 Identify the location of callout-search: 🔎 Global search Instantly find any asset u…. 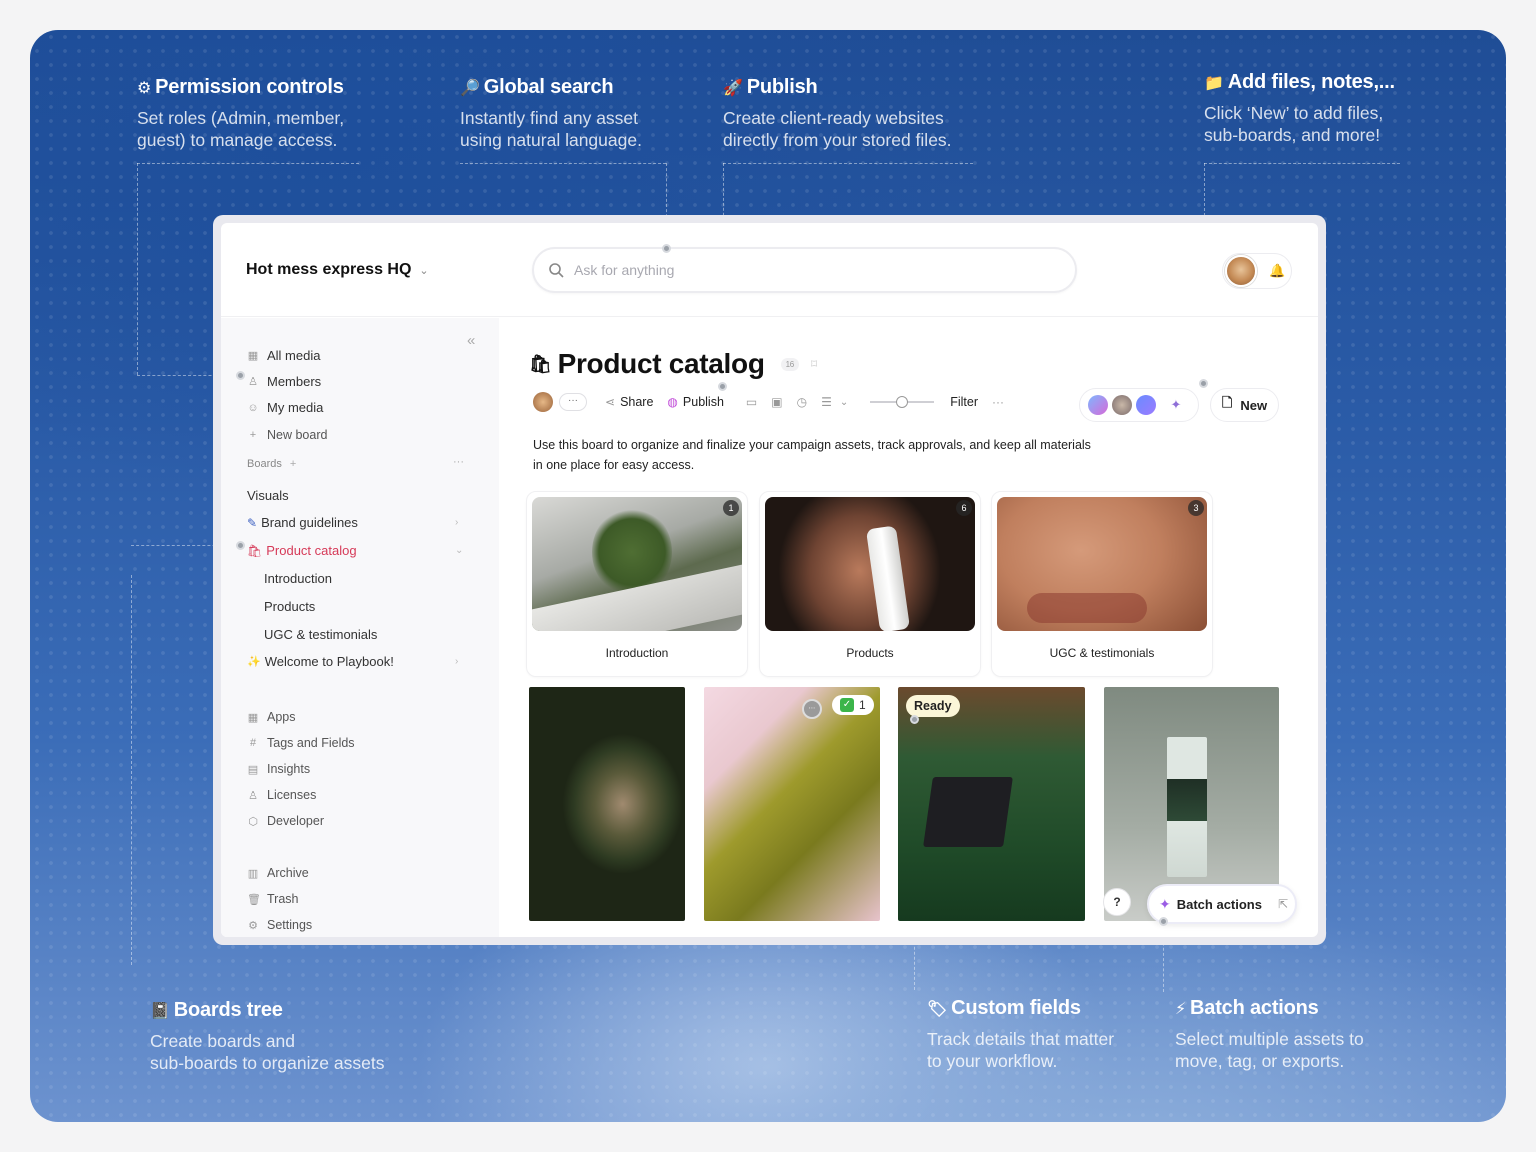
(551, 113).